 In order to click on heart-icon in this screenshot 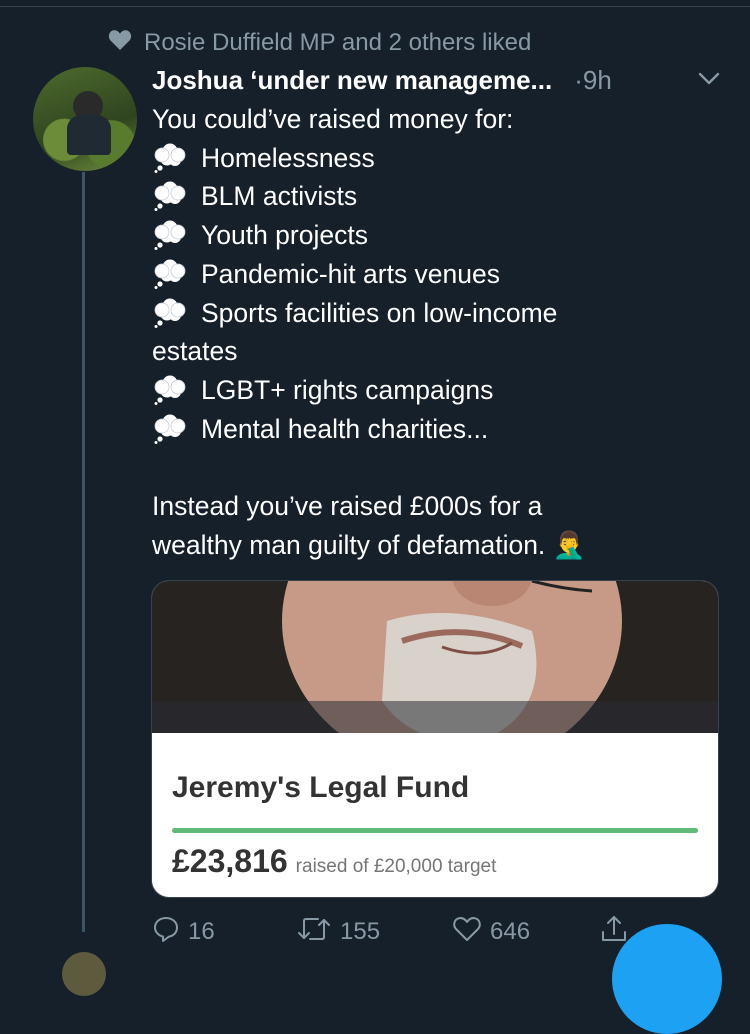, I will do `click(120, 43)`.